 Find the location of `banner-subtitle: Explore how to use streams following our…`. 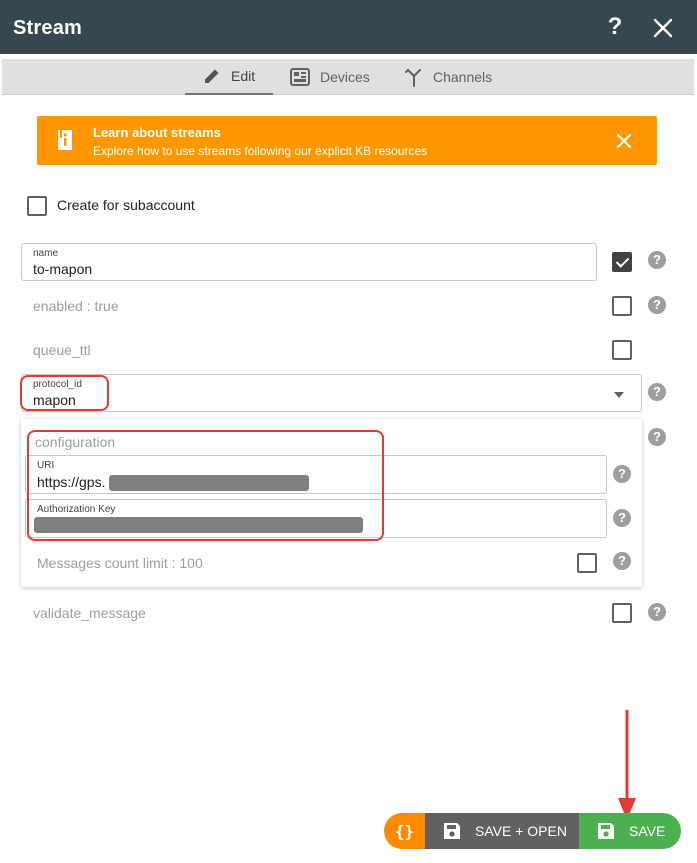

banner-subtitle: Explore how to use streams following our… is located at coordinates (260, 151).